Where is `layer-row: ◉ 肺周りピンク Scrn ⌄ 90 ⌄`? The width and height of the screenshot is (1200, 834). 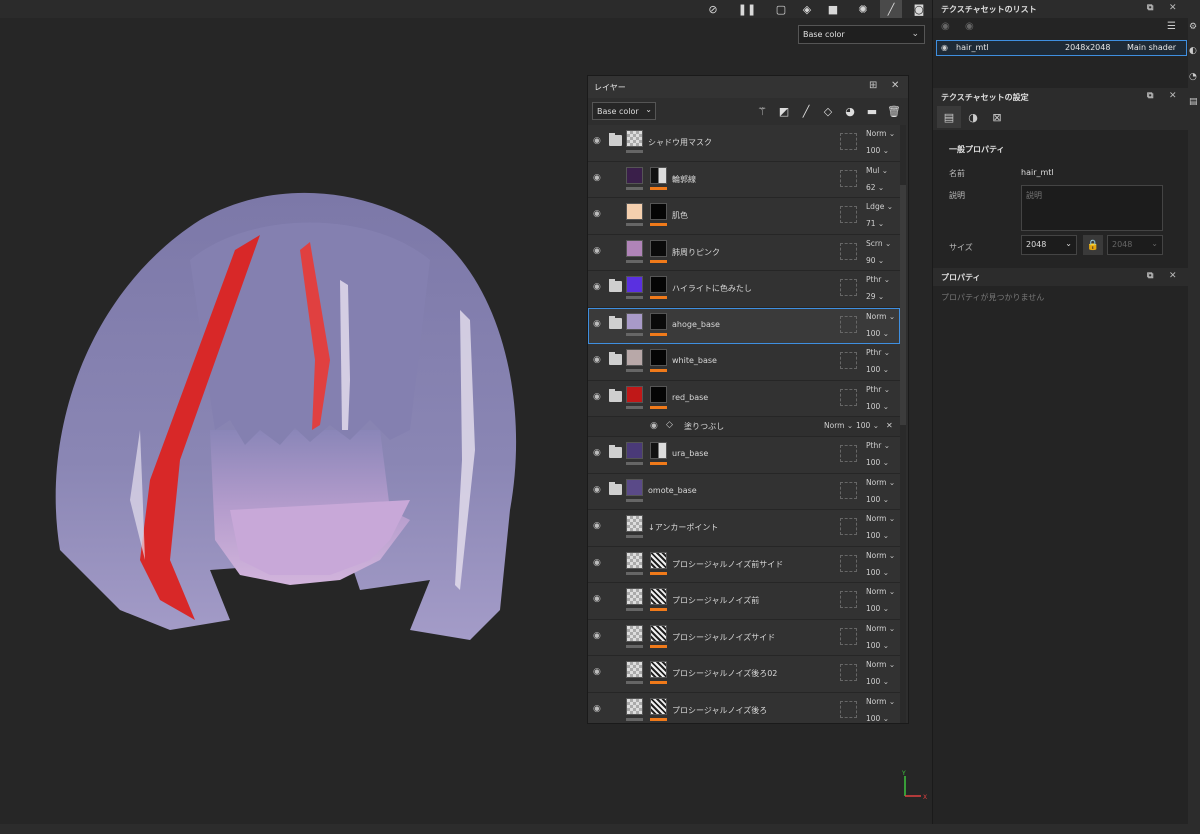
layer-row: ◉ 肺周りピンク Scrn ⌄ 90 ⌄ is located at coordinates (744, 252).